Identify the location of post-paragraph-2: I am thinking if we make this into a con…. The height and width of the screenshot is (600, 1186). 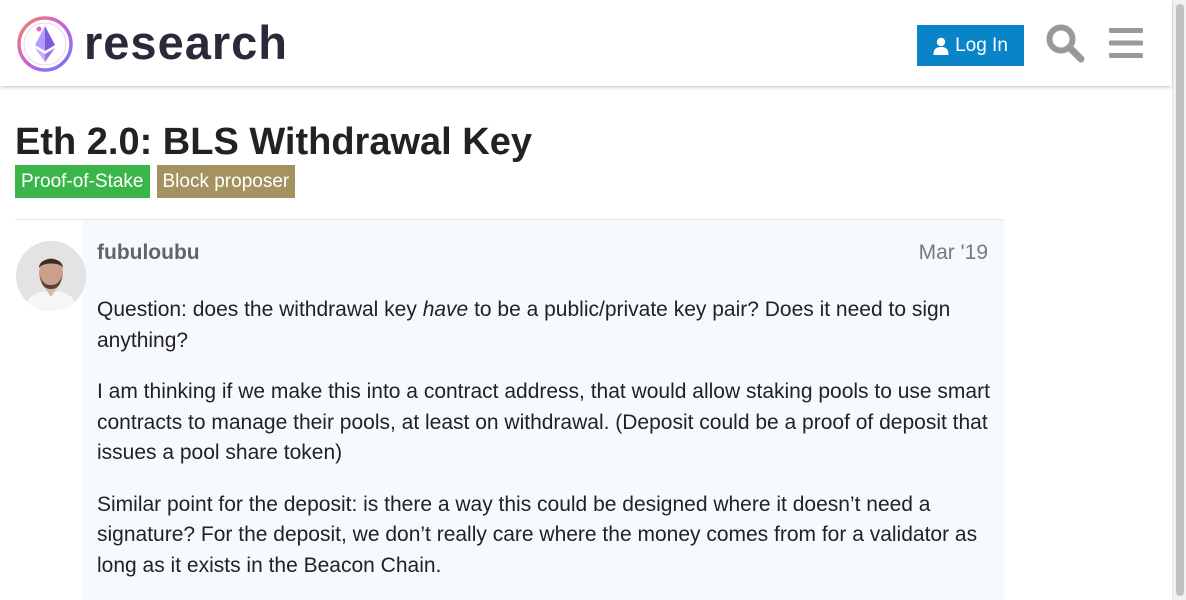
(543, 422).